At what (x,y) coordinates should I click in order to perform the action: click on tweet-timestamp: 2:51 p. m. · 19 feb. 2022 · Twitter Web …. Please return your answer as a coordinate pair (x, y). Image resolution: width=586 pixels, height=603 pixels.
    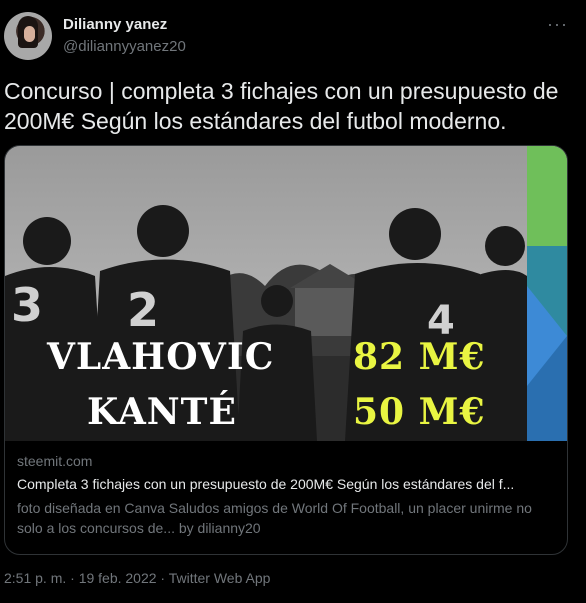
    Looking at the image, I should click on (137, 578).